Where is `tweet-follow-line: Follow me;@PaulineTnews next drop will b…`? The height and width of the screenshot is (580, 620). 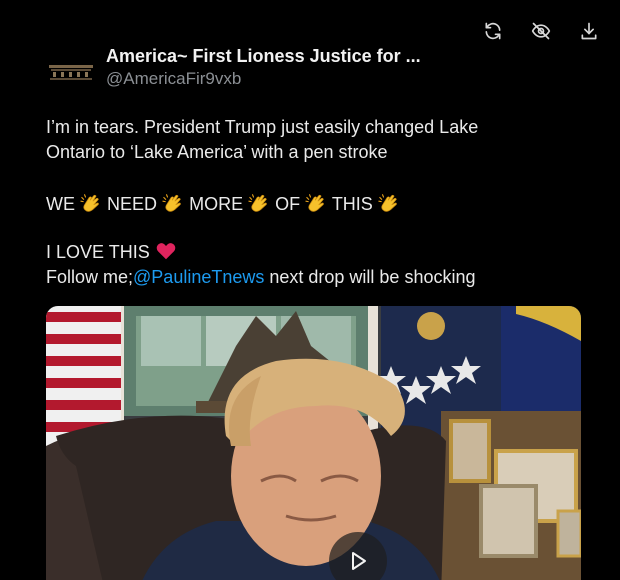 tweet-follow-line: Follow me;@PaulineTnews next drop will b… is located at coordinates (316, 277).